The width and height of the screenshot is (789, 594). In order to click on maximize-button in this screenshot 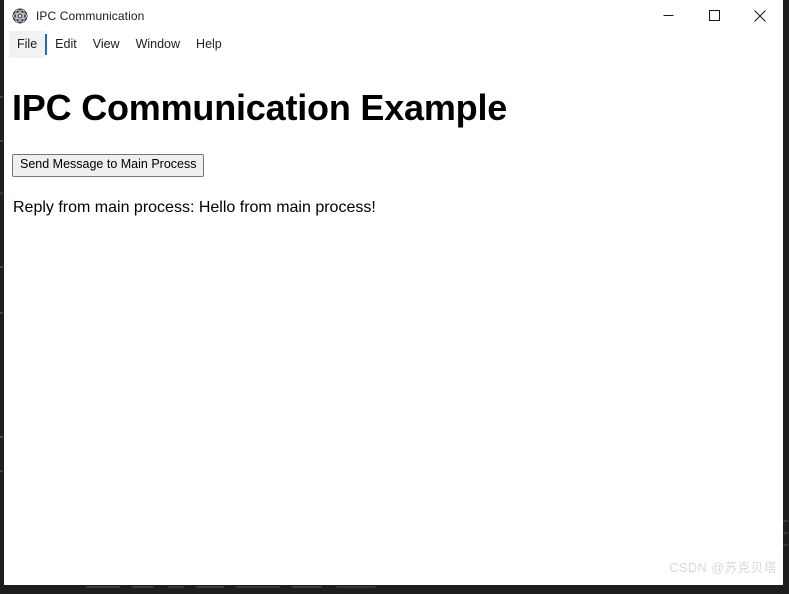, I will do `click(714, 15)`.